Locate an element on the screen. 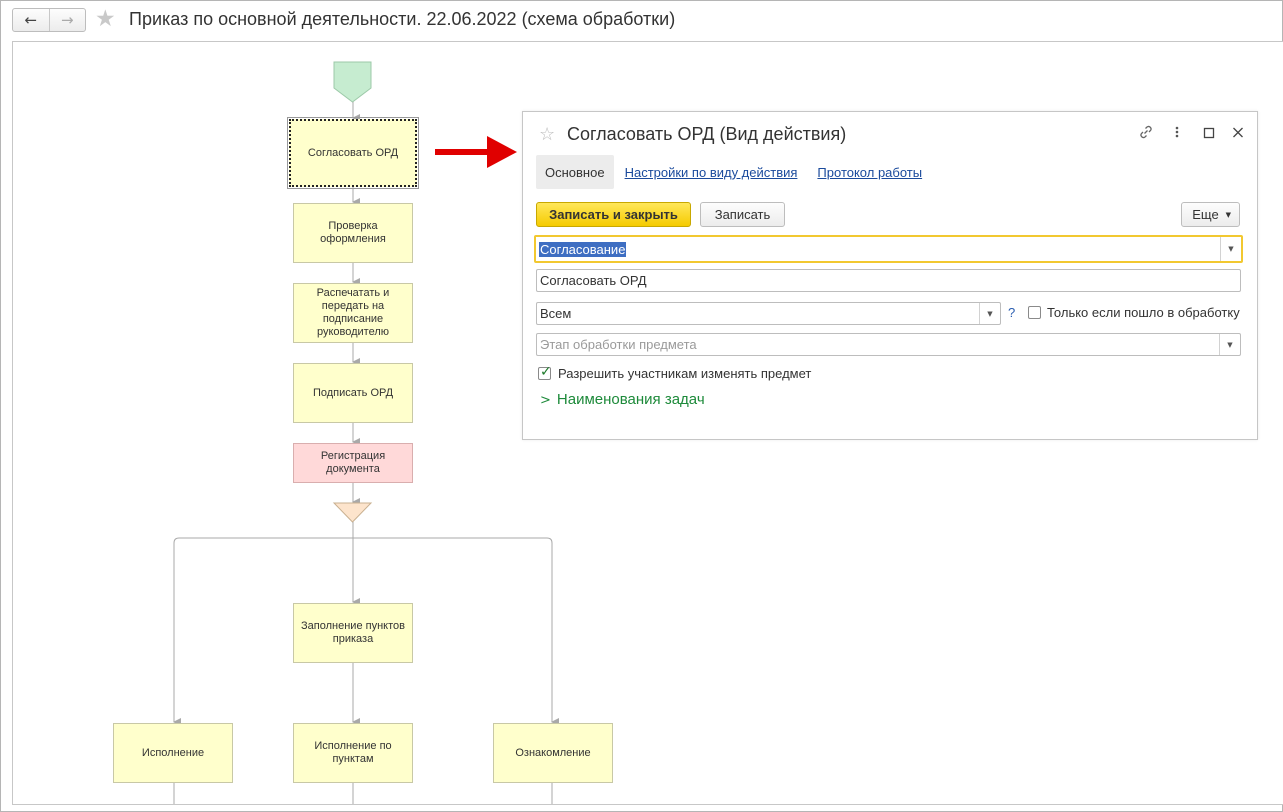  node-register-document: Регистрация документа is located at coordinates (353, 463).